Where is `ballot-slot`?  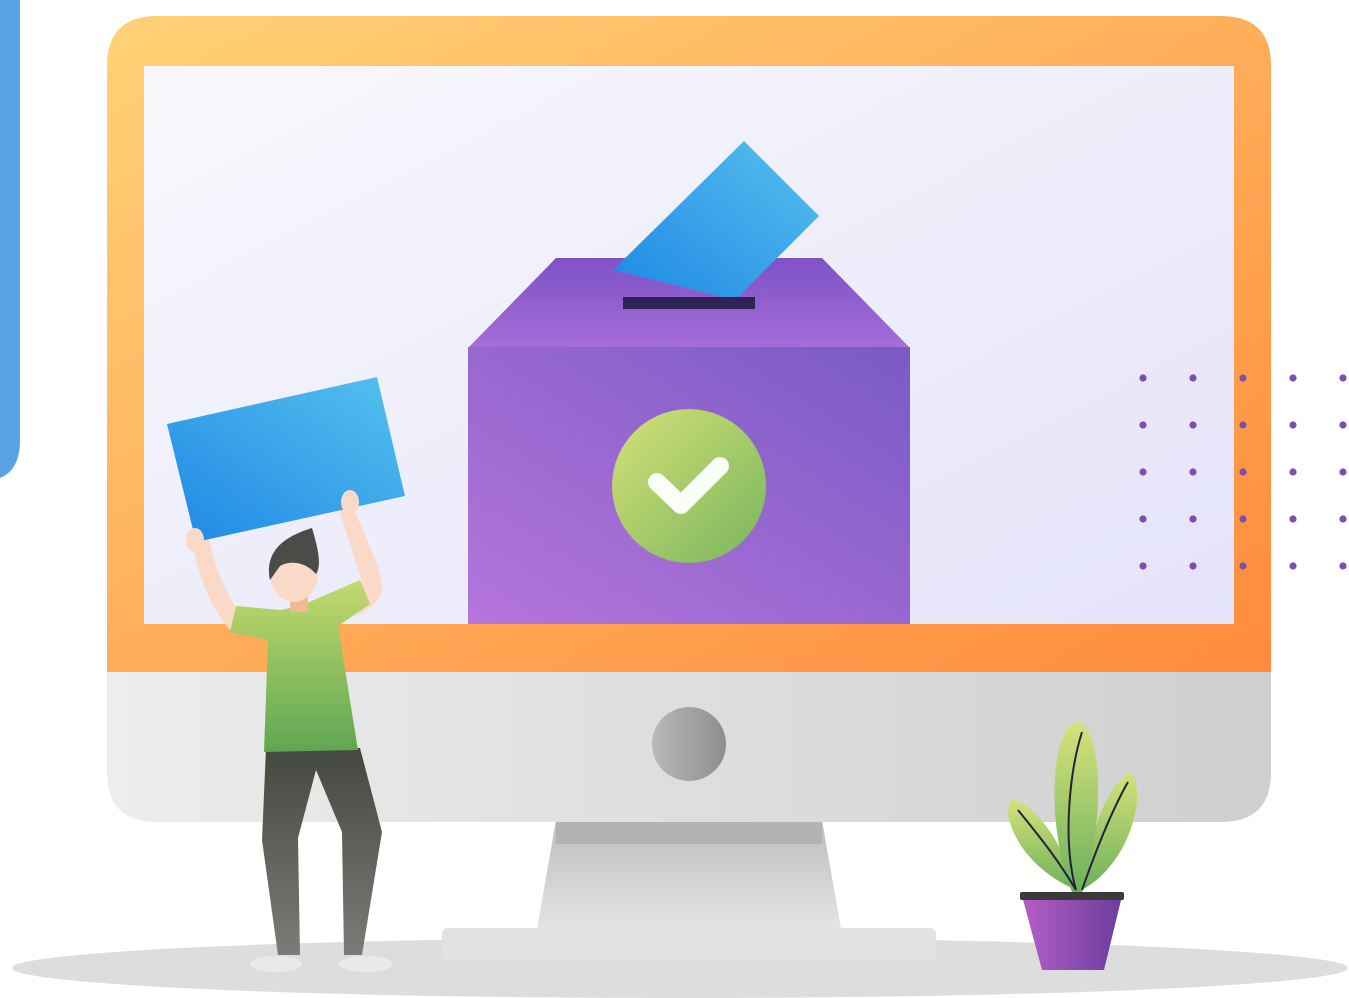 ballot-slot is located at coordinates (689, 303).